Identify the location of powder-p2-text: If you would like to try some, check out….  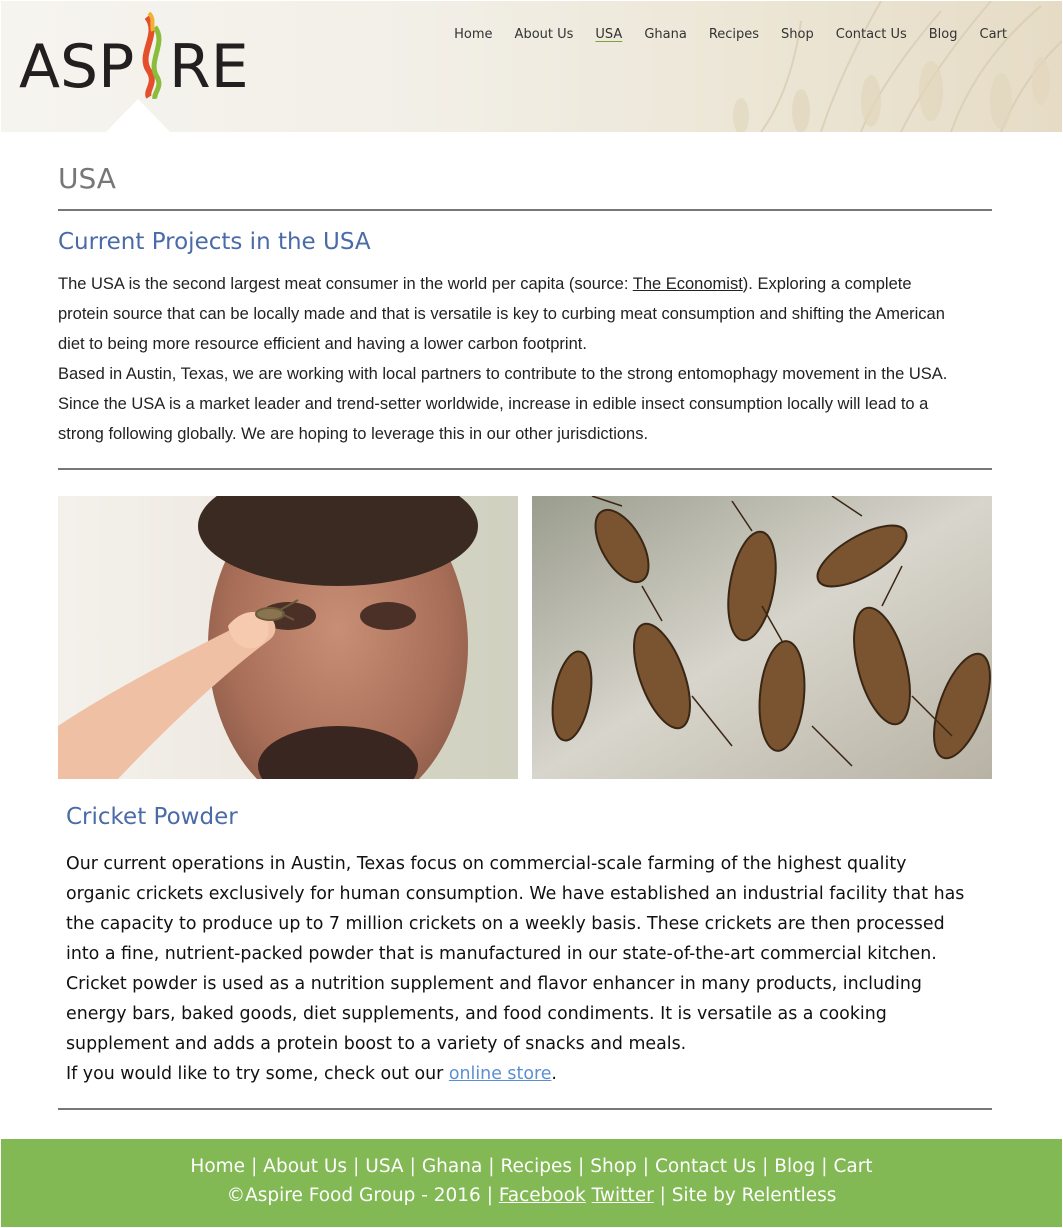
(257, 1074).